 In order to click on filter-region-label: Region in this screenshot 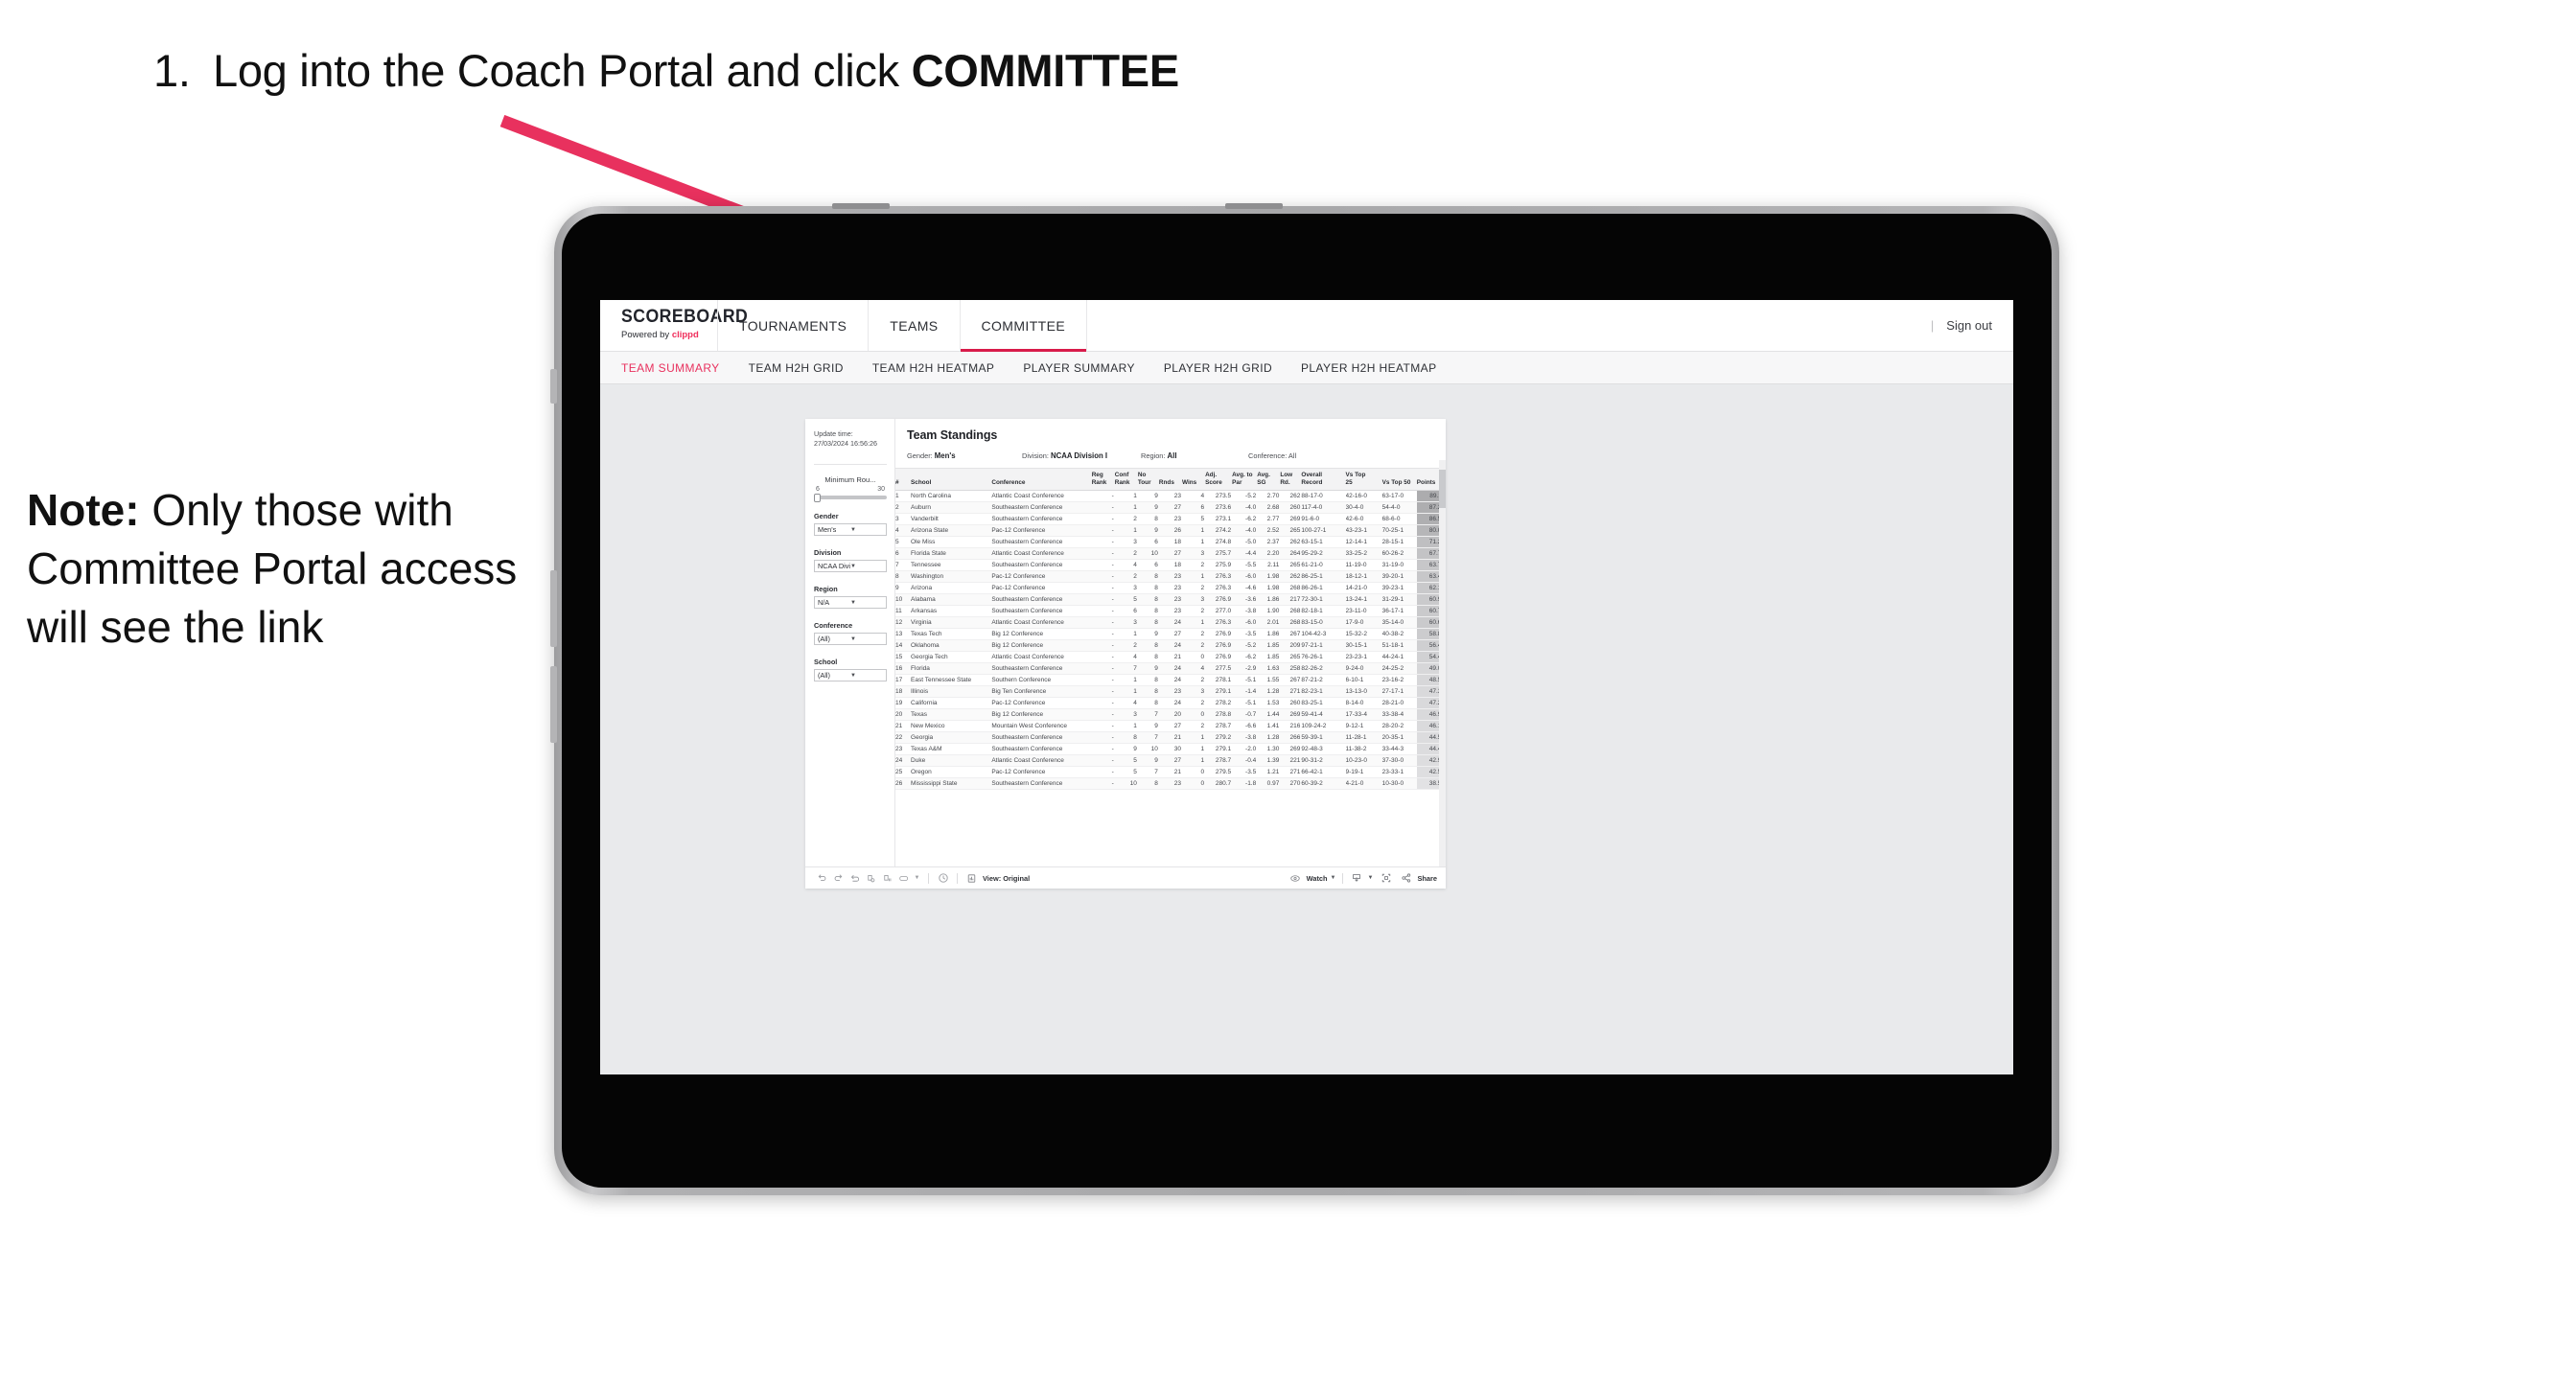, I will do `click(826, 590)`.